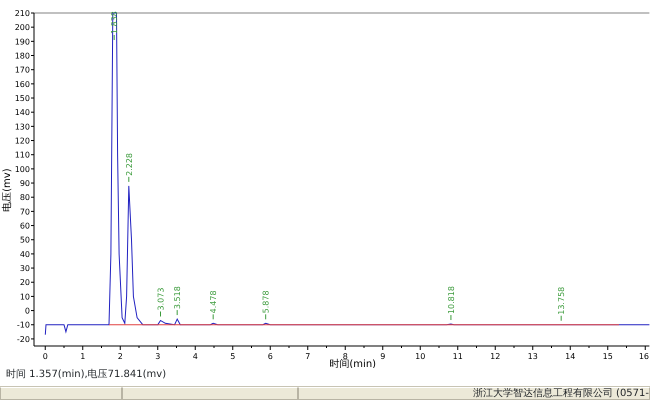  I want to click on axis-tick-label: 160, so click(22, 84).